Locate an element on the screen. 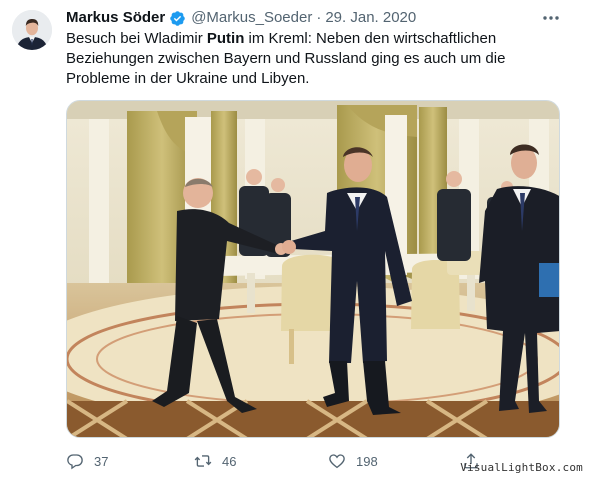  retweet-count: 46 is located at coordinates (229, 461).